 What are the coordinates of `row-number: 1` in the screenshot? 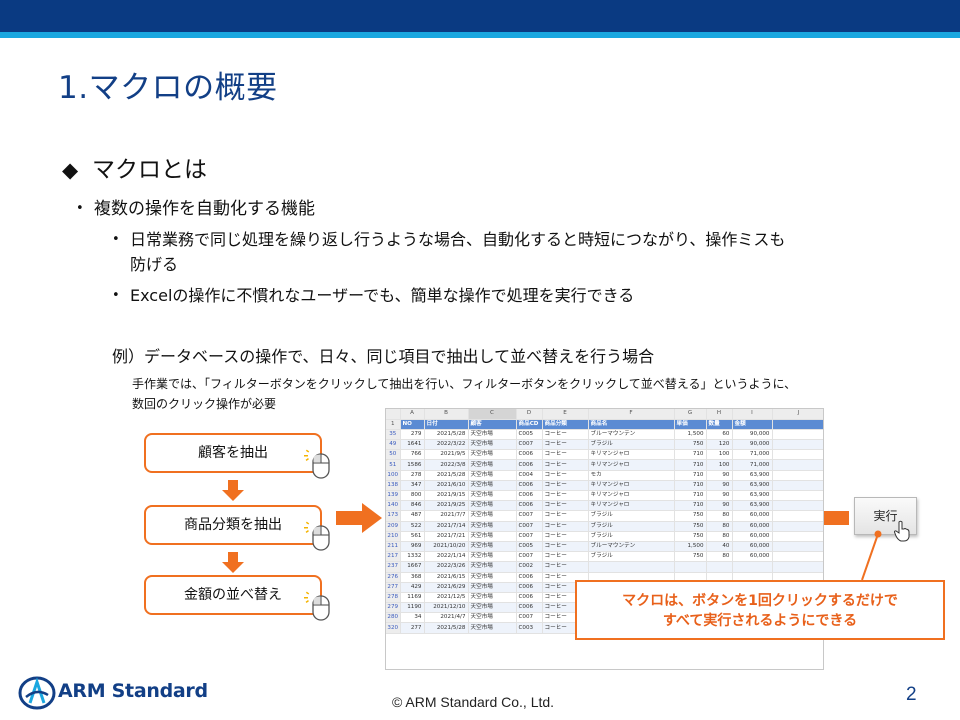 It's located at (393, 424).